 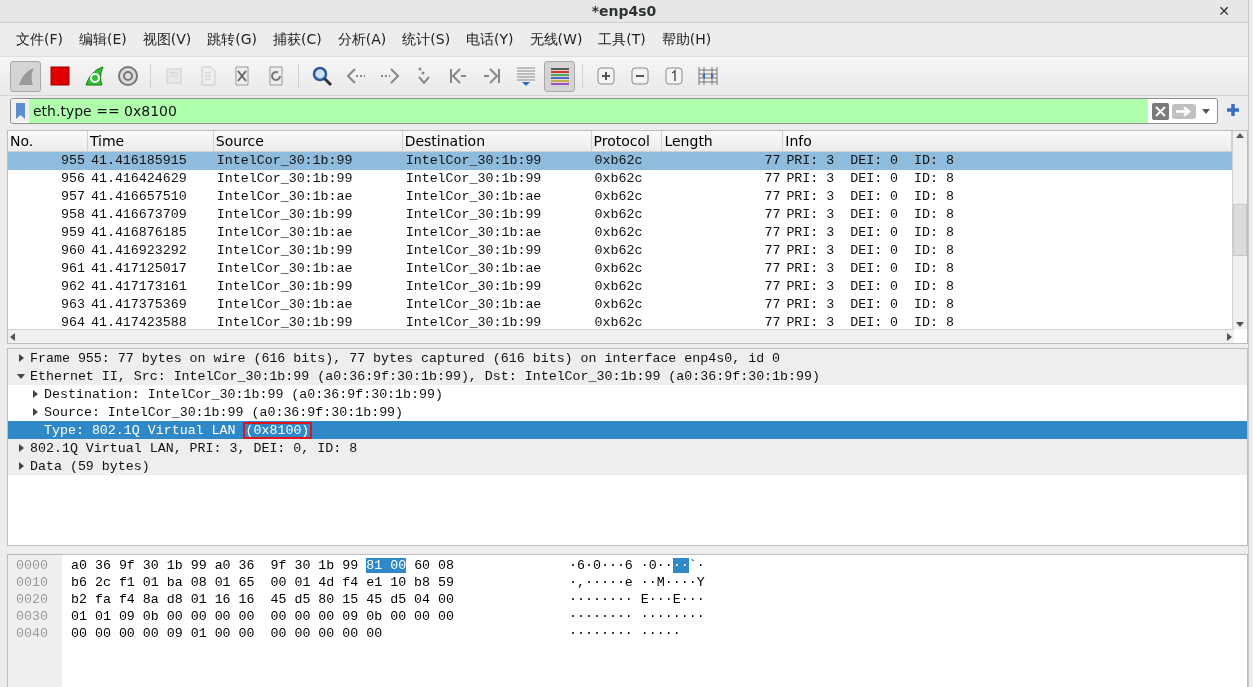 I want to click on table-cell-text: 41.416424629, so click(x=138, y=179).